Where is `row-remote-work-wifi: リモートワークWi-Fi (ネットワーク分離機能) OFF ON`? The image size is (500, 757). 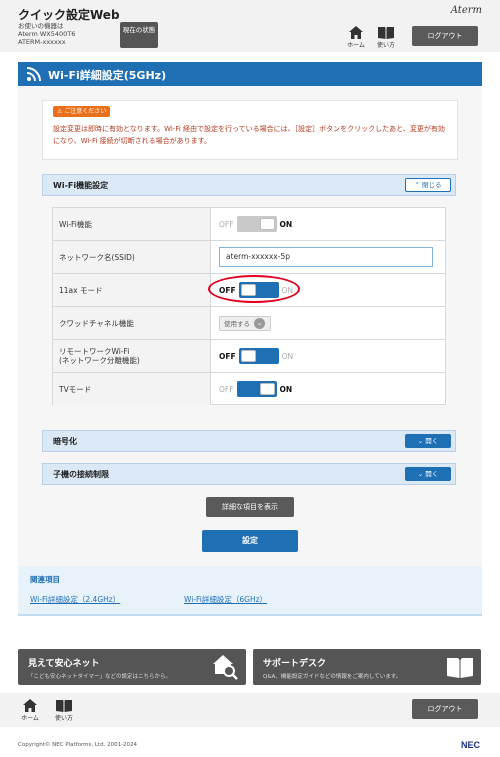
row-remote-work-wifi: リモートワークWi-Fi (ネットワーク分離機能) OFF ON is located at coordinates (249, 356).